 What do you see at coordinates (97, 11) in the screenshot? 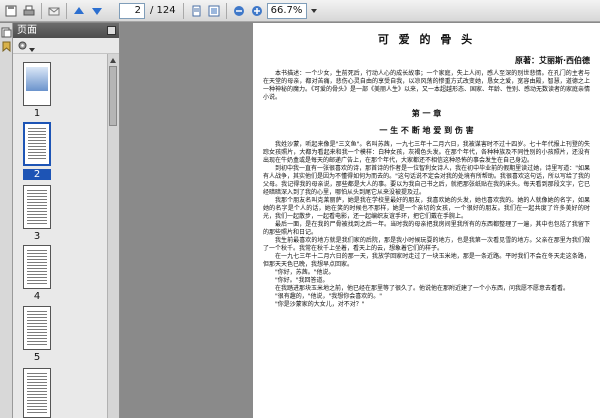
I see `next-page-icon` at bounding box center [97, 11].